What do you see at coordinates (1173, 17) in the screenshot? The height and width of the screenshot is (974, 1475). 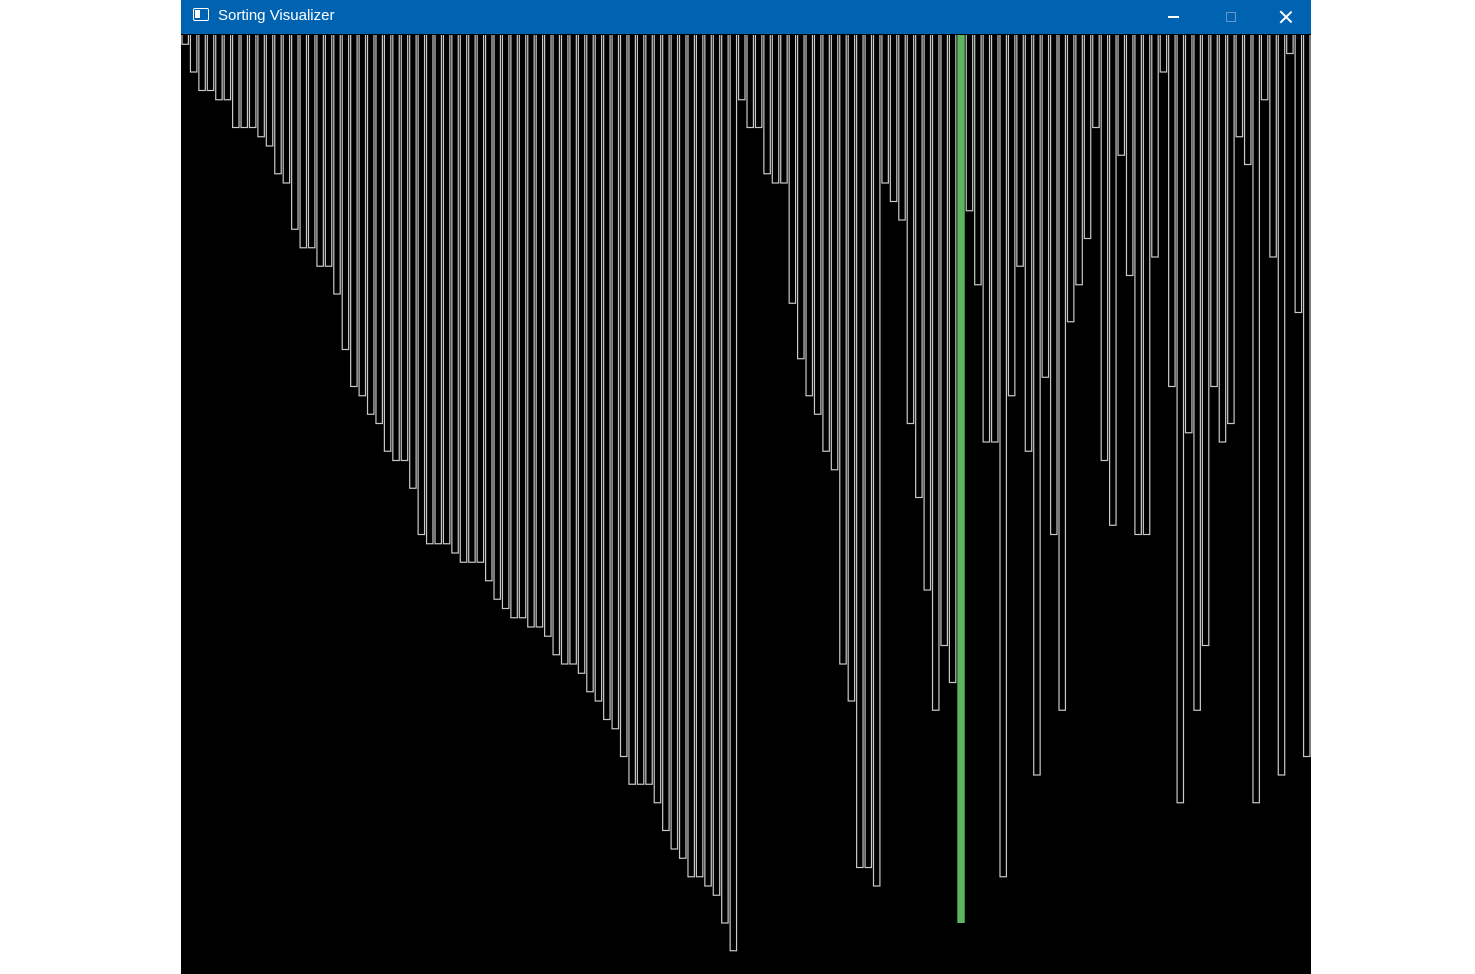 I see `minimize-button` at bounding box center [1173, 17].